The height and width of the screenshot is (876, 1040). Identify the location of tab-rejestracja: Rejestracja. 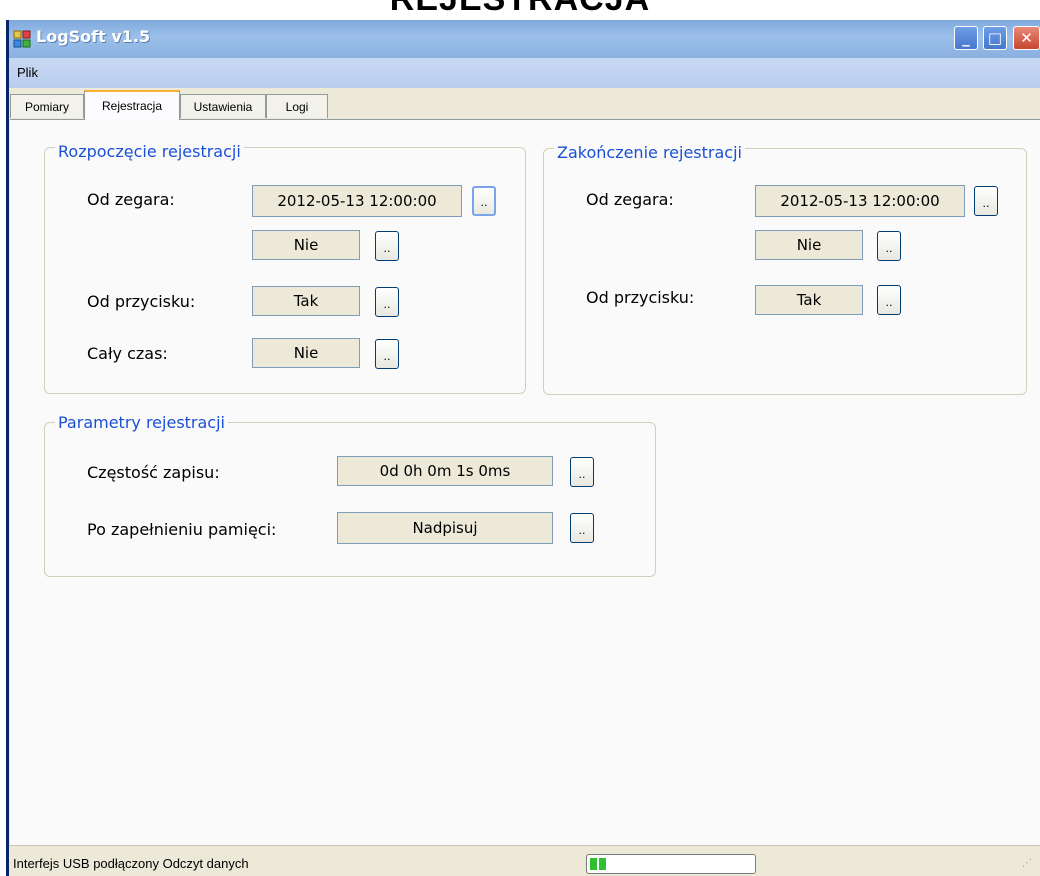
(132, 105).